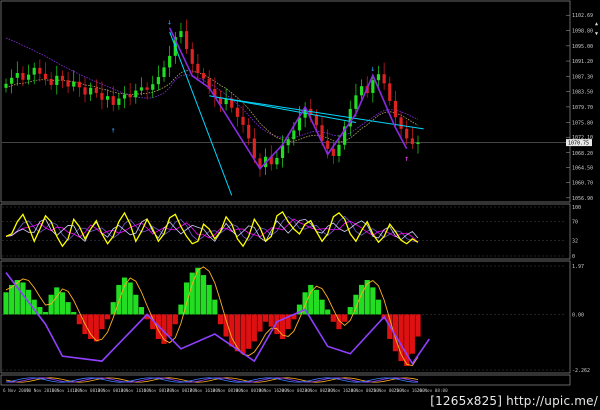  I want to click on up-arrow-icon: ↑, so click(113, 129).